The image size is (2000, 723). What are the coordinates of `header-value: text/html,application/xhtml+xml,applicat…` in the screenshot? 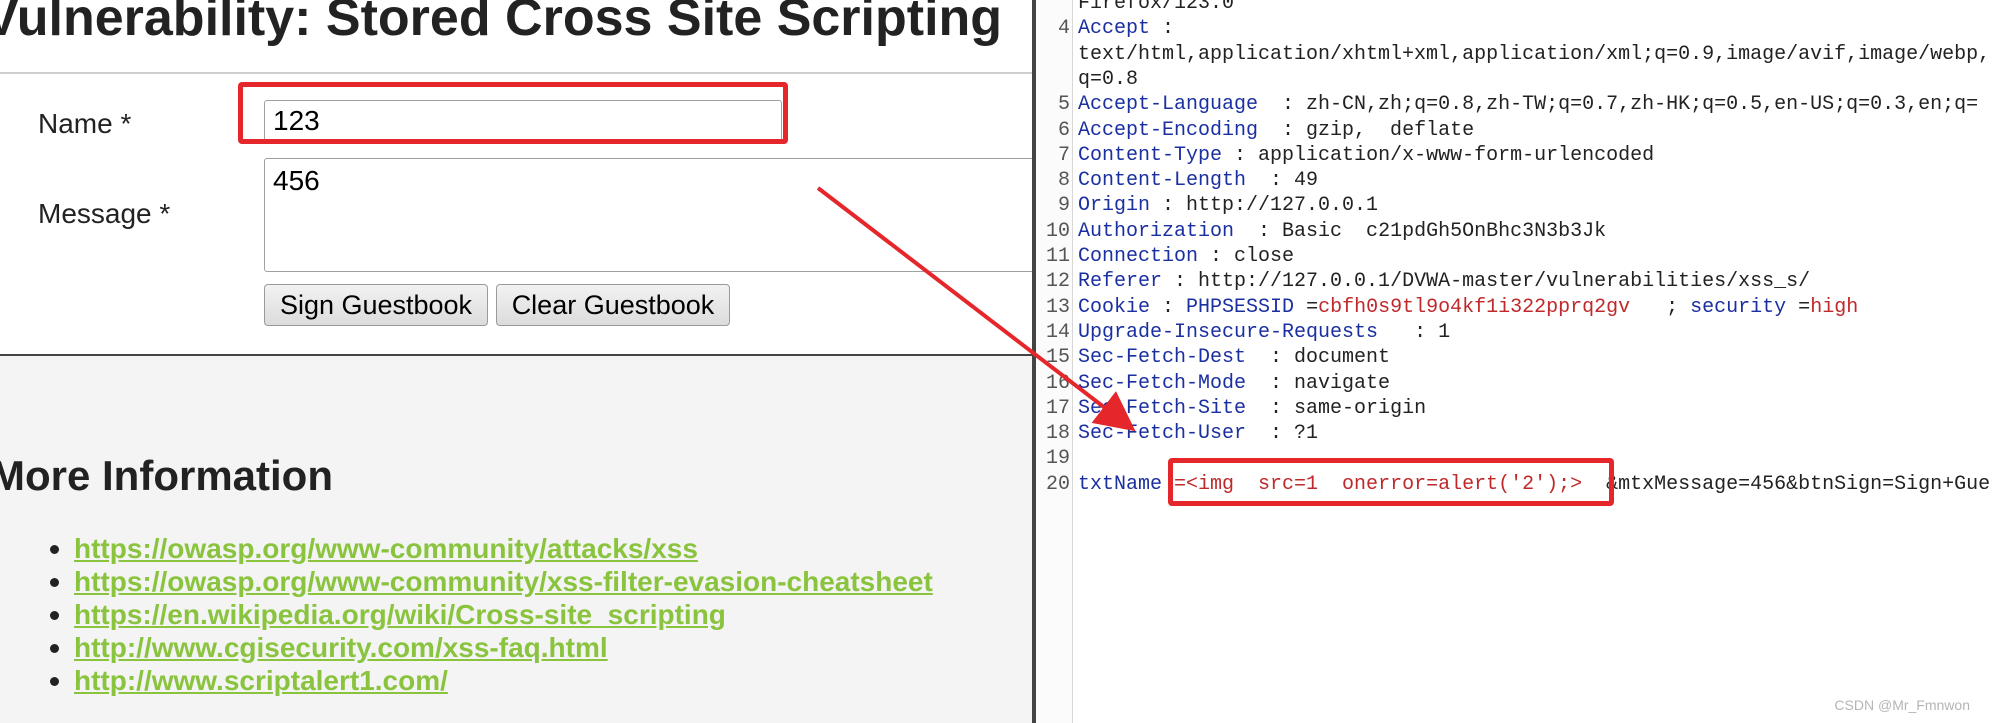 It's located at (1534, 54).